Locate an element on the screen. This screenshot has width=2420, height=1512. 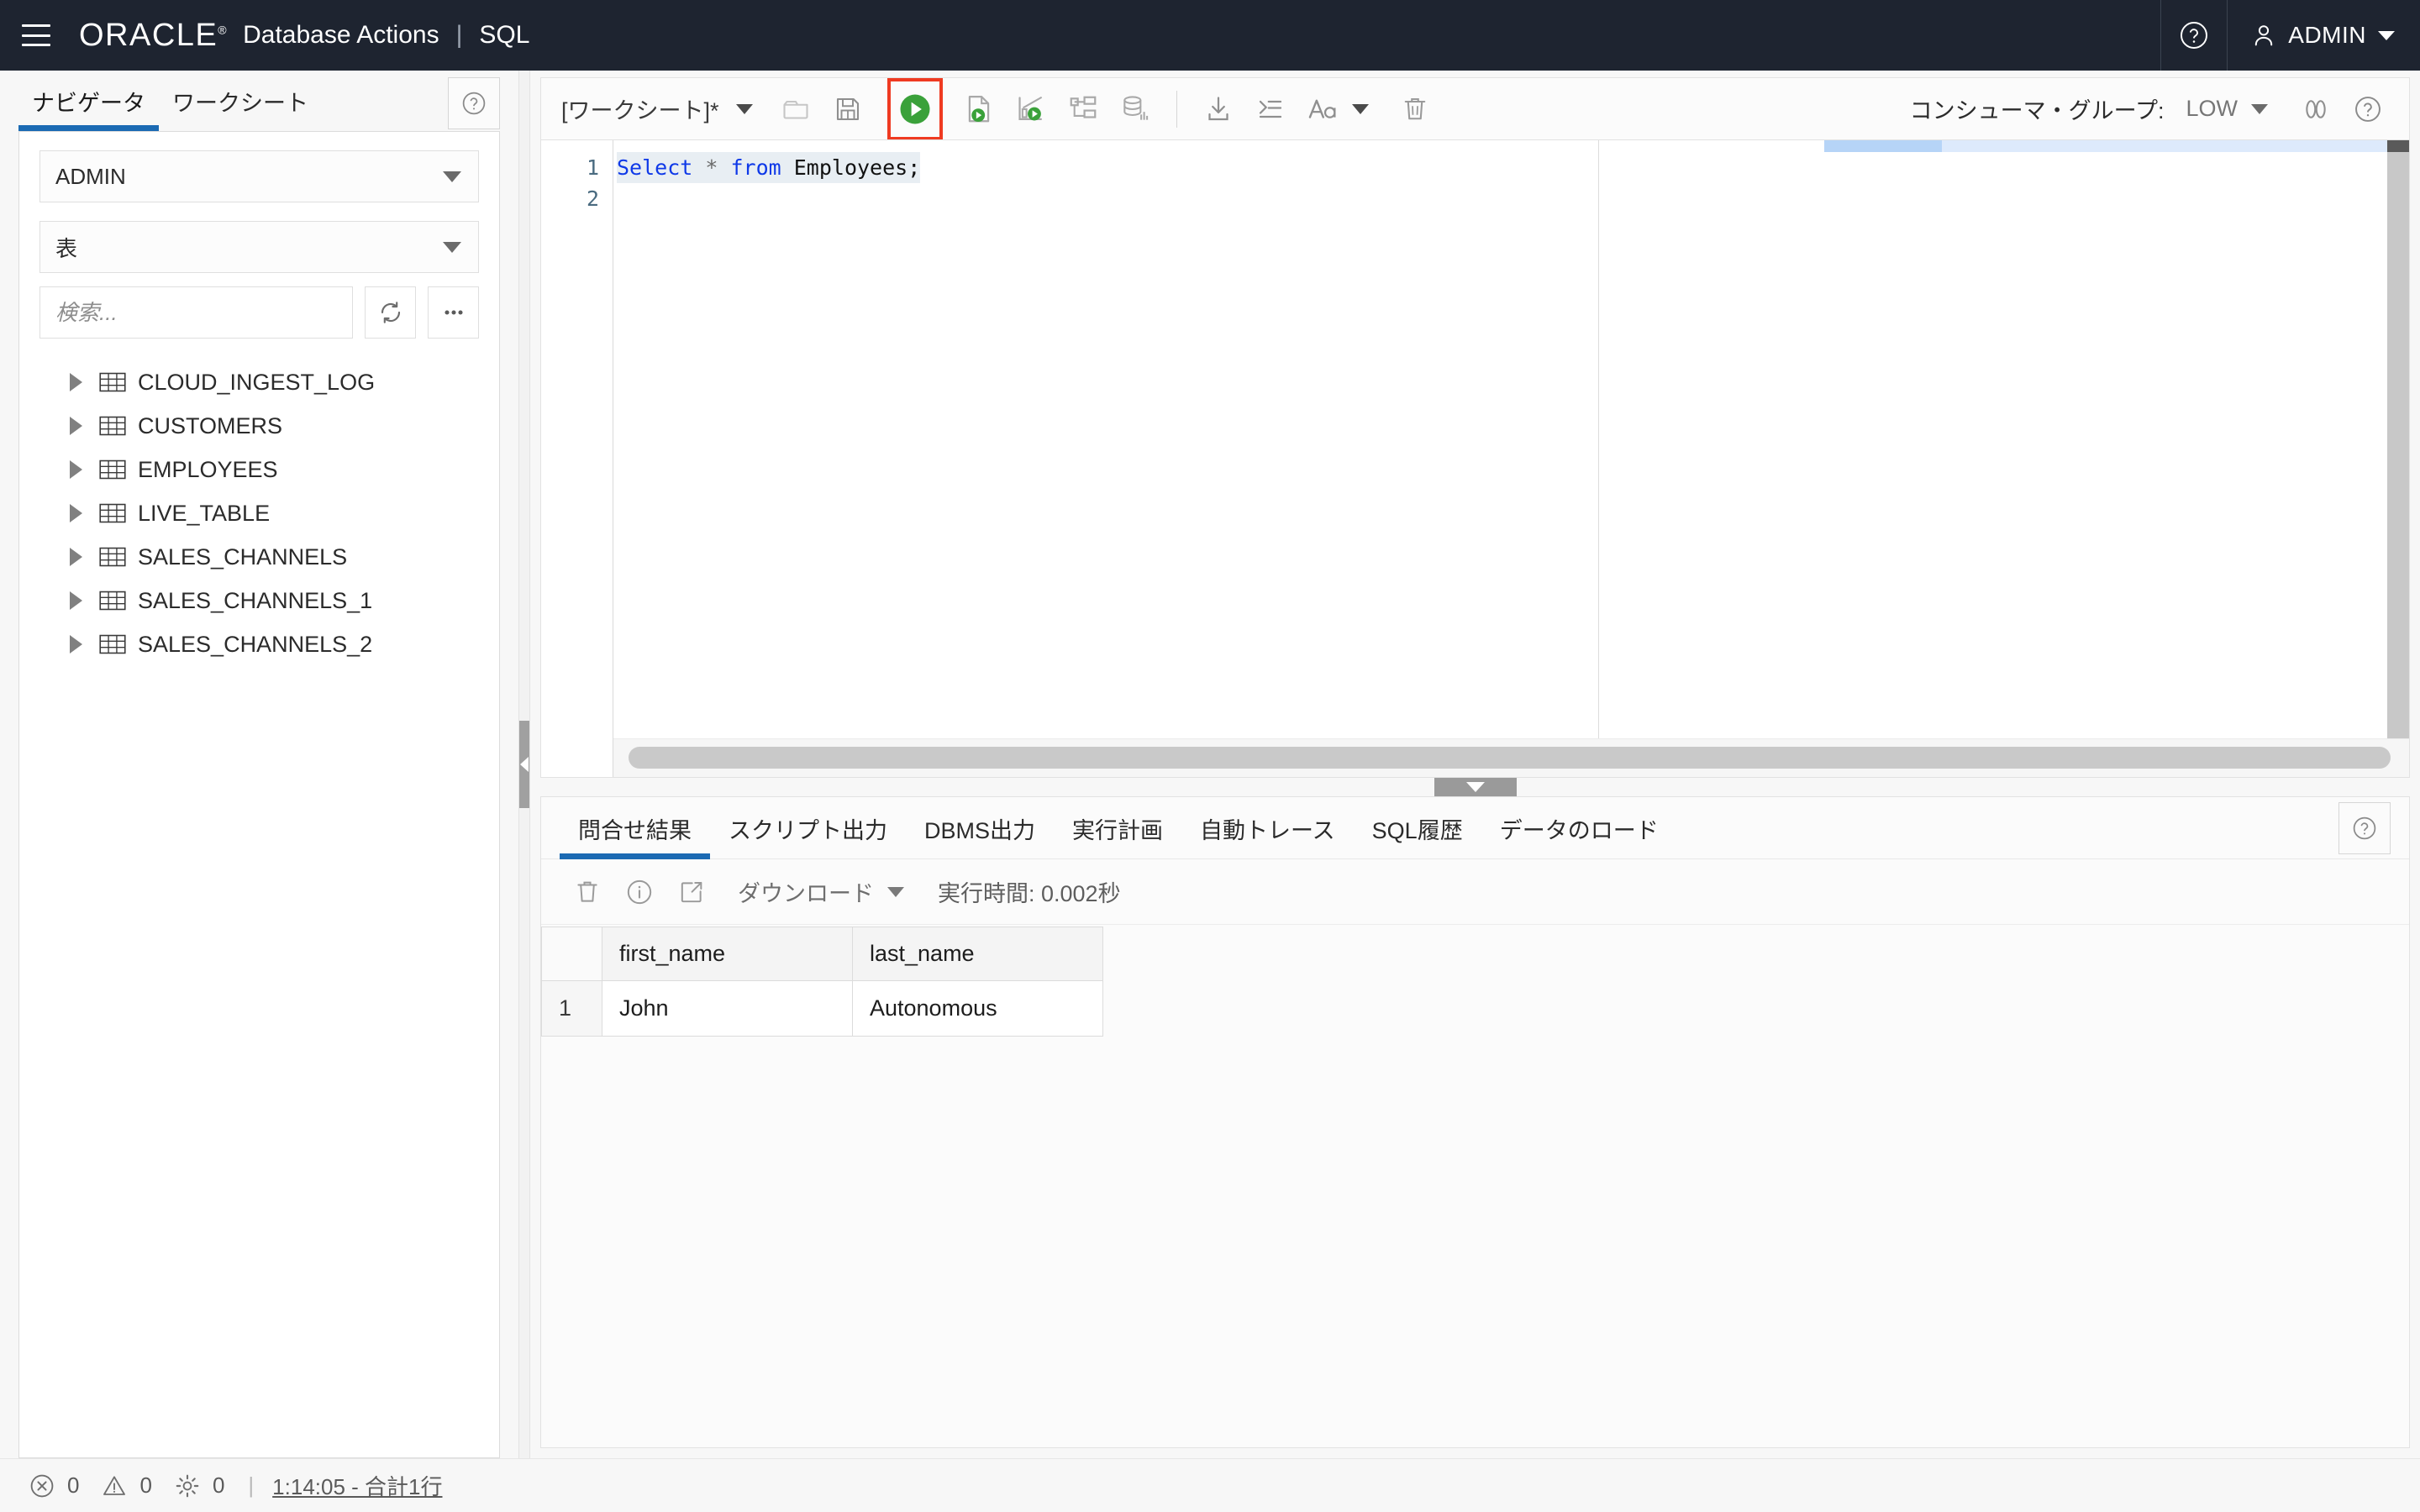
editor-minimap is located at coordinates (2105, 146).